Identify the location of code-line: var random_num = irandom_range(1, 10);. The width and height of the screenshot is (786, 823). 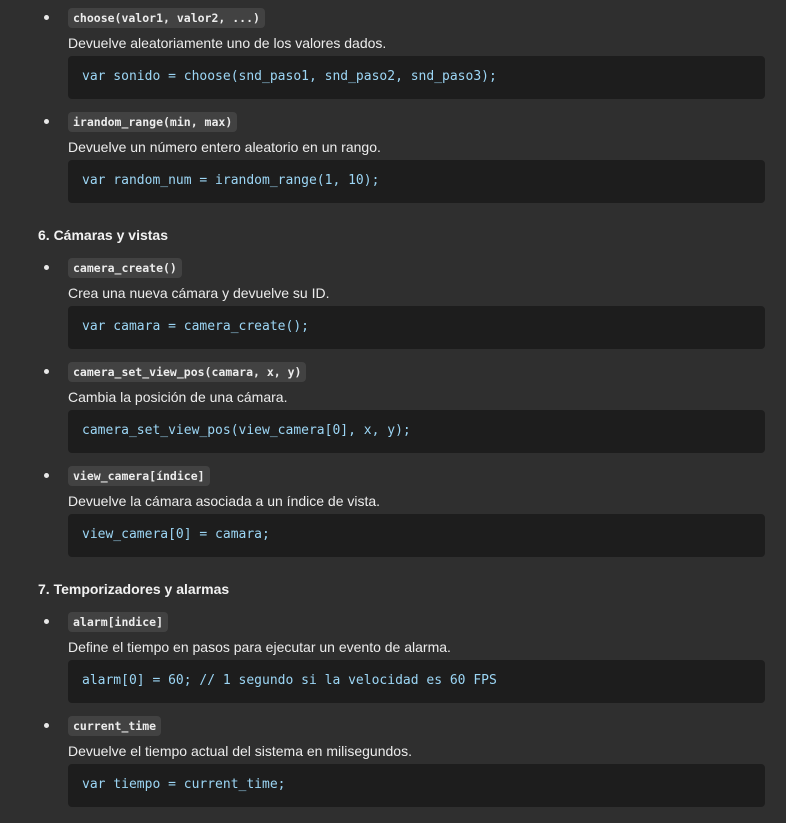
(231, 180).